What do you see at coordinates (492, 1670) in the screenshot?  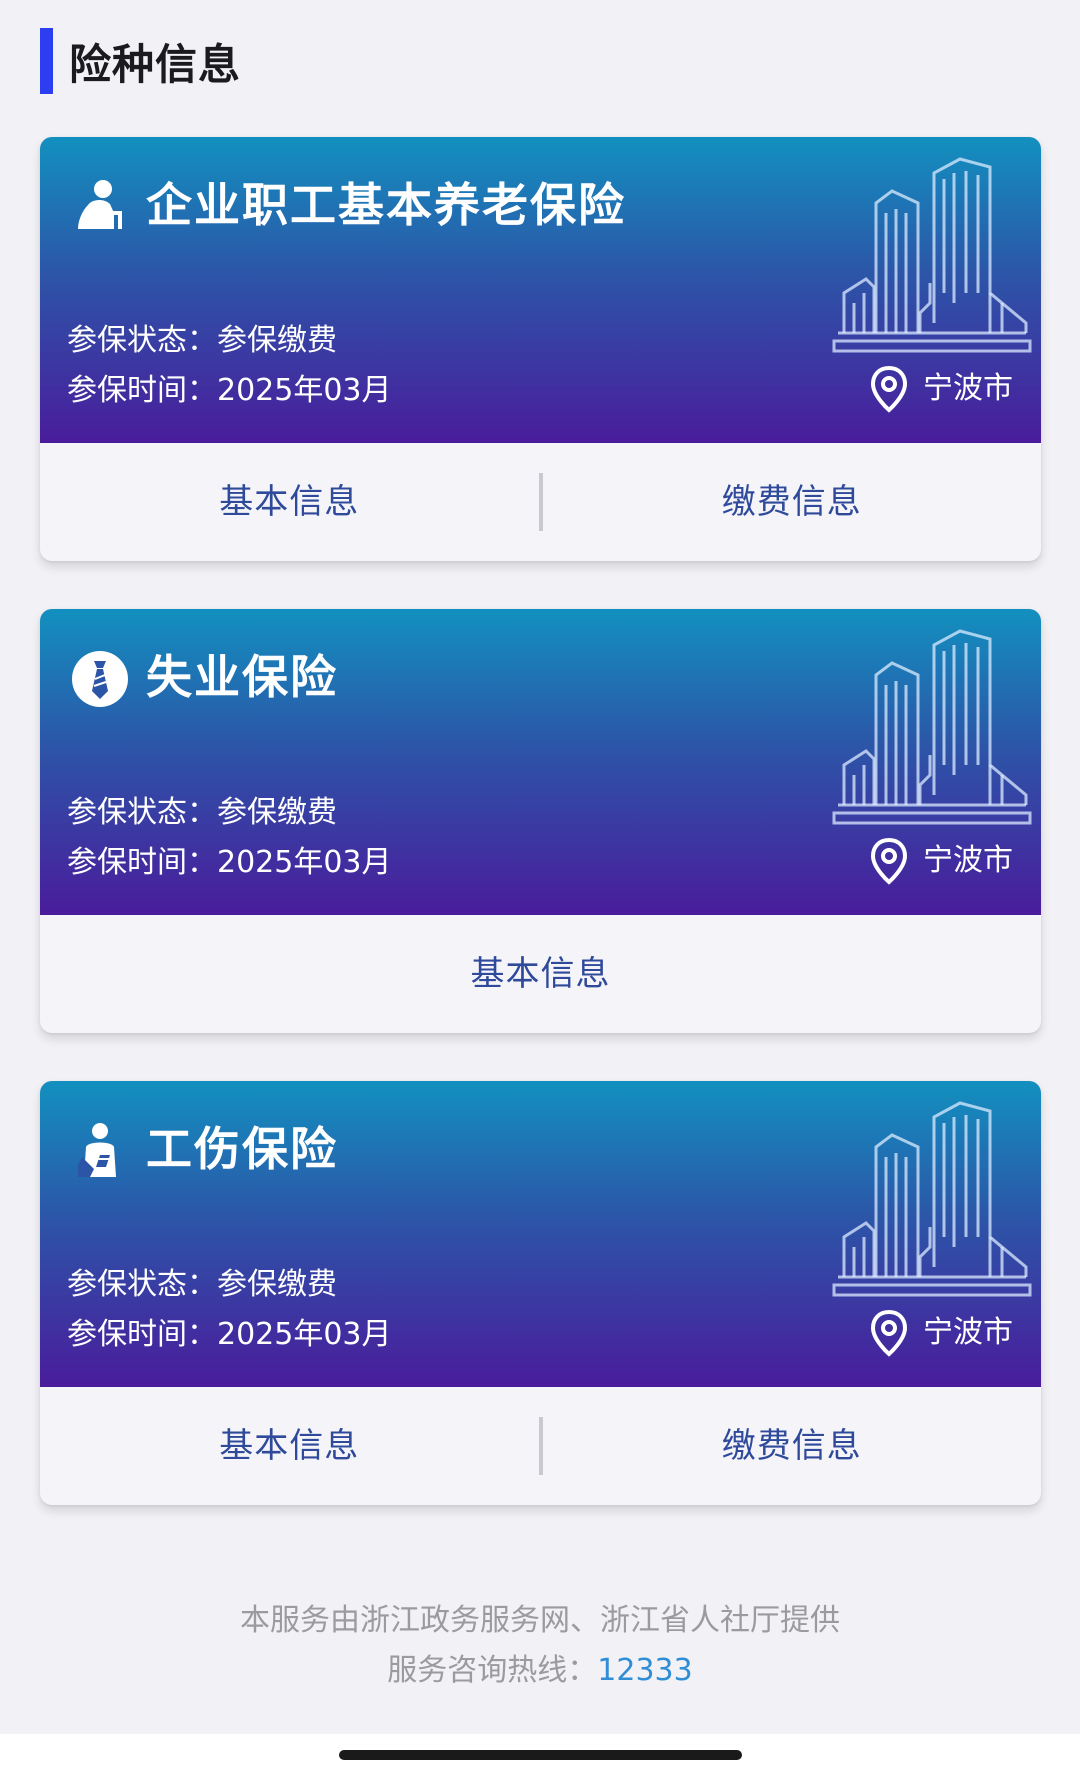 I see `hotline-label: 服务咨询热线：` at bounding box center [492, 1670].